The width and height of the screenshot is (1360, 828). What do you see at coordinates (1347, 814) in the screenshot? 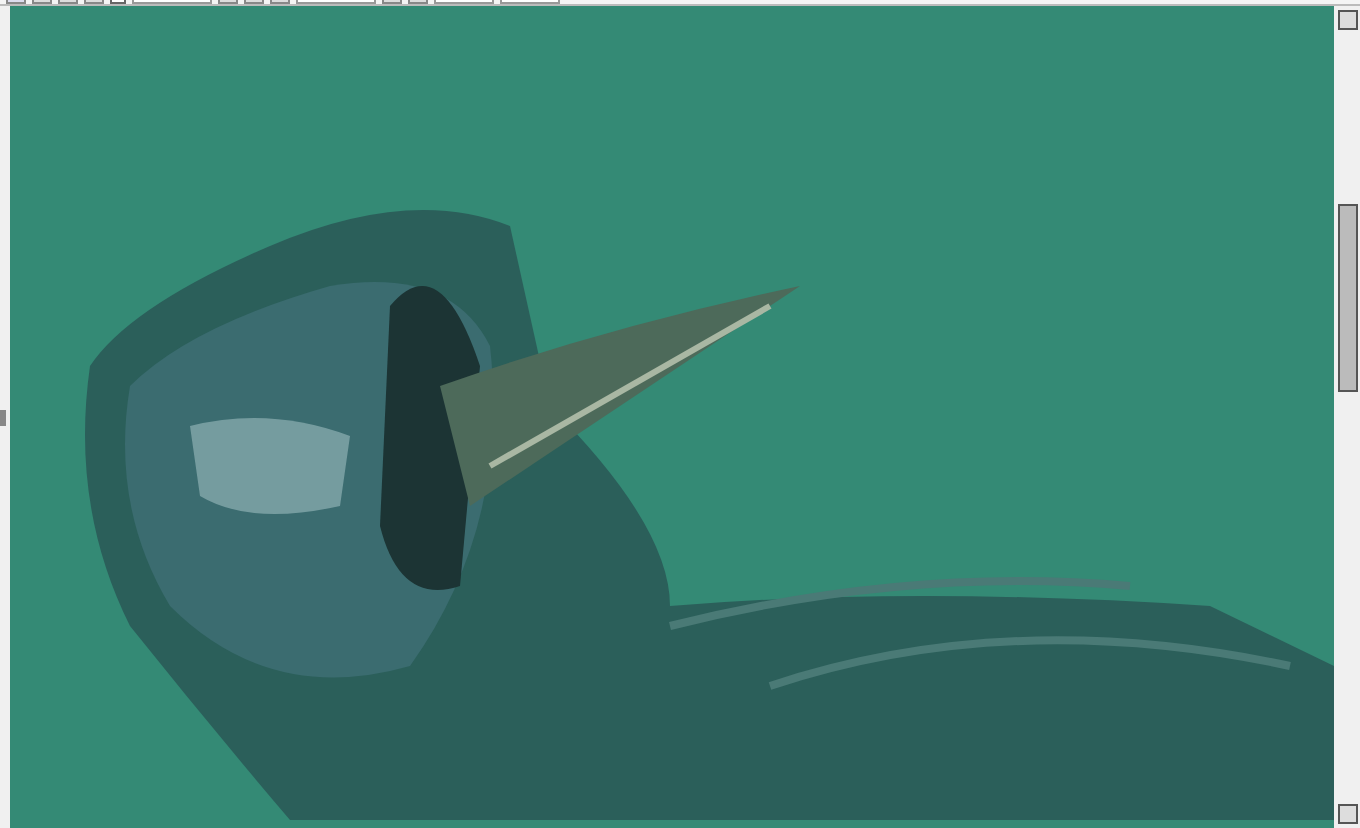
I see `scroll-down-button` at bounding box center [1347, 814].